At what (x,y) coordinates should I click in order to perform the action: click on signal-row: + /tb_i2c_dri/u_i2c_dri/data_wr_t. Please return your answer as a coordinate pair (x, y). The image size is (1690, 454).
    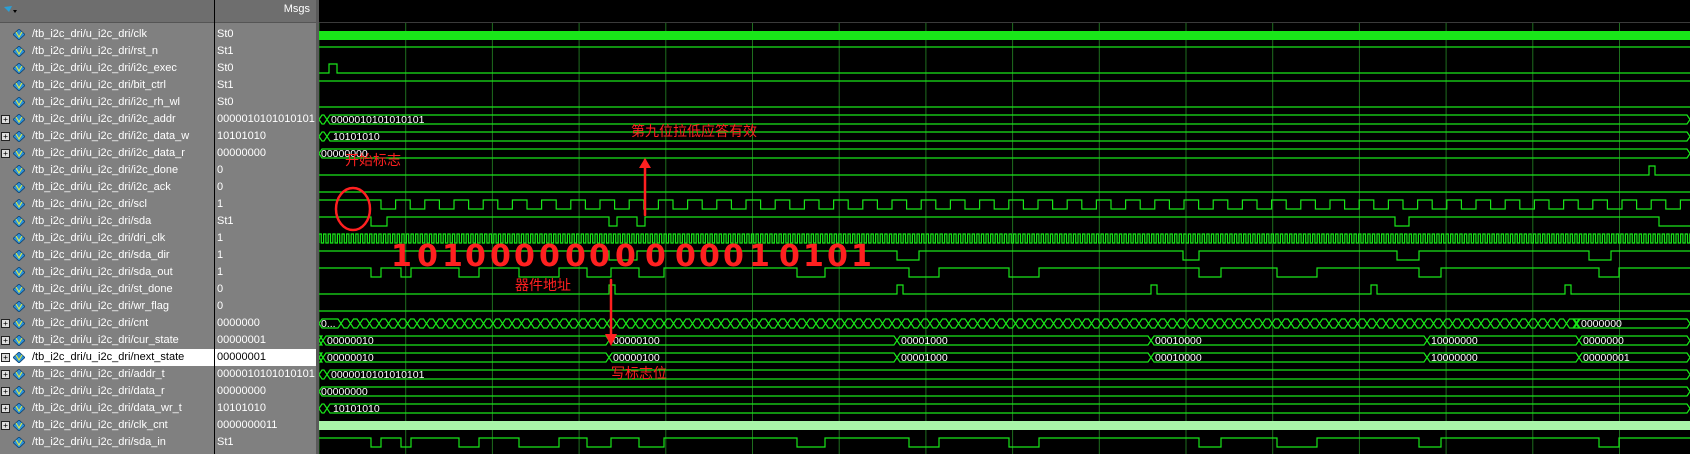
    Looking at the image, I should click on (107, 408).